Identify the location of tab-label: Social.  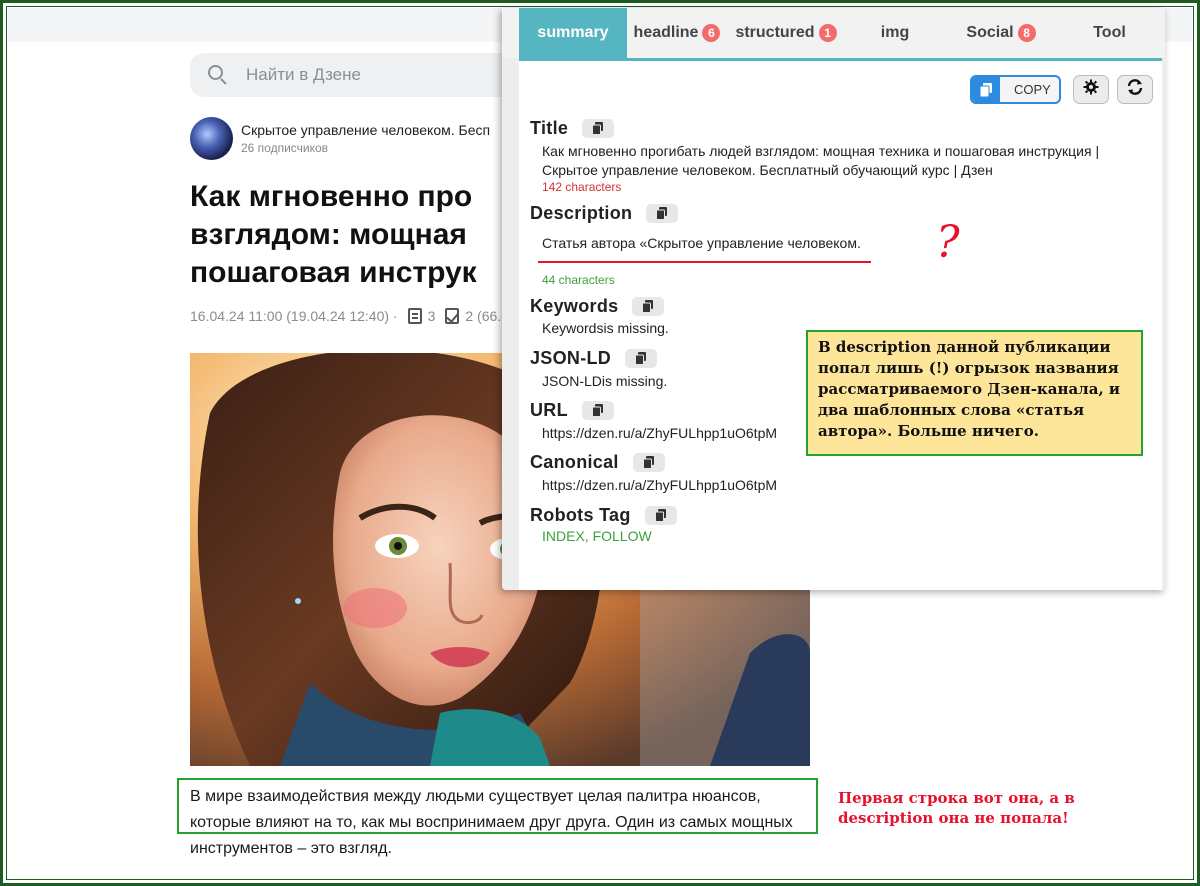
(990, 32).